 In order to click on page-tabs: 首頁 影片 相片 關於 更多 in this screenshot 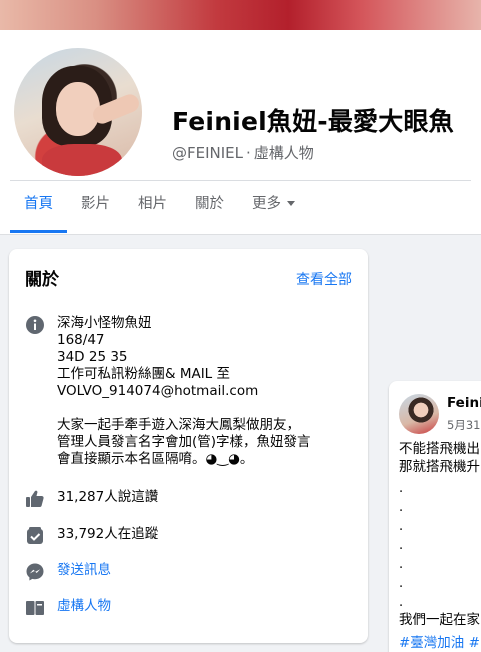, I will do `click(159, 209)`.